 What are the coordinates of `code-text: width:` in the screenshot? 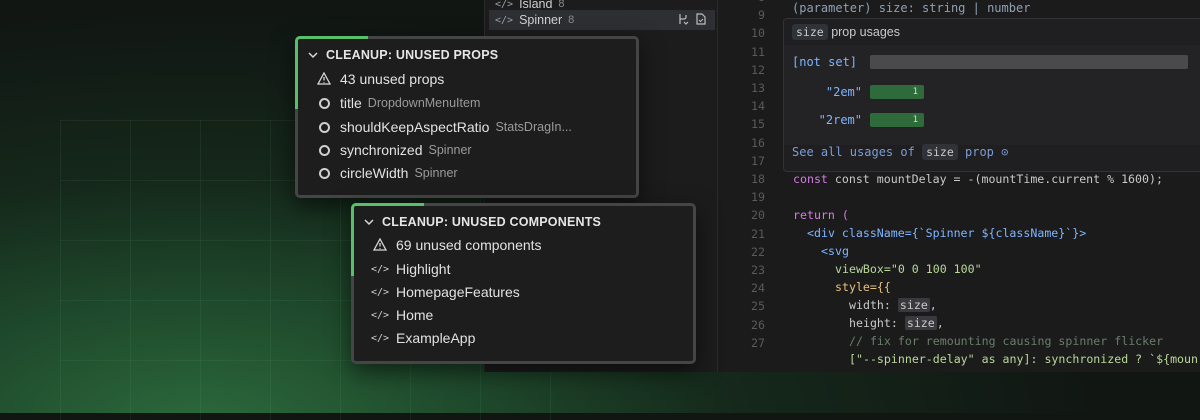 It's located at (873, 305).